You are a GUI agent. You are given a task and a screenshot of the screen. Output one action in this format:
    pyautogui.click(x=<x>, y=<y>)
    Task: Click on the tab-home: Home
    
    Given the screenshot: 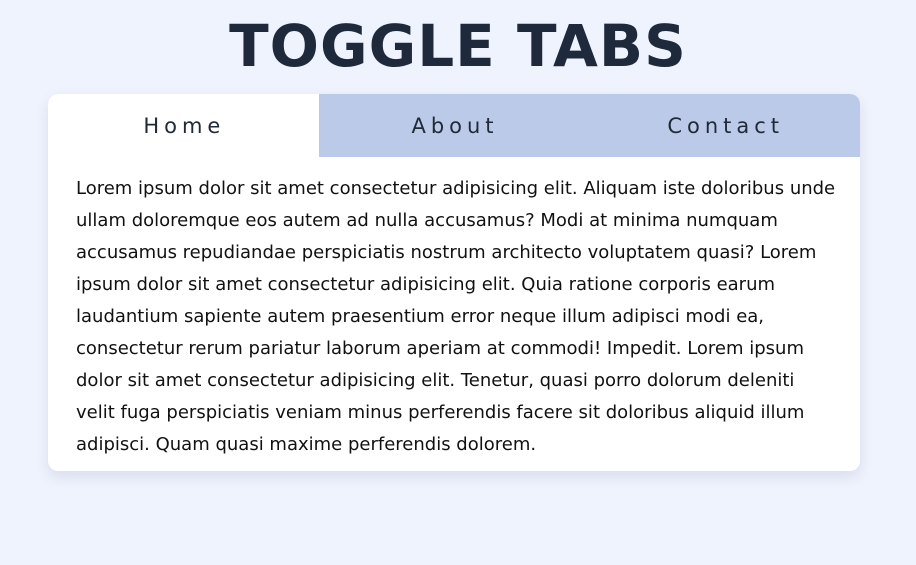 What is the action you would take?
    pyautogui.click(x=183, y=125)
    